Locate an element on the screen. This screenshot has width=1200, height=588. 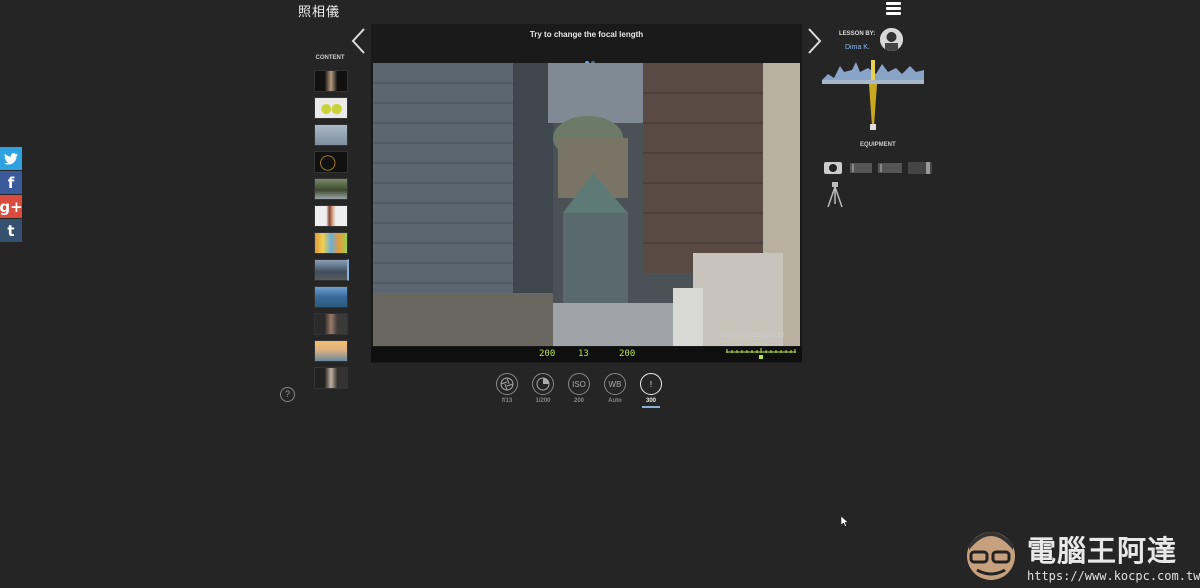
camera-body-icon is located at coordinates (833, 168).